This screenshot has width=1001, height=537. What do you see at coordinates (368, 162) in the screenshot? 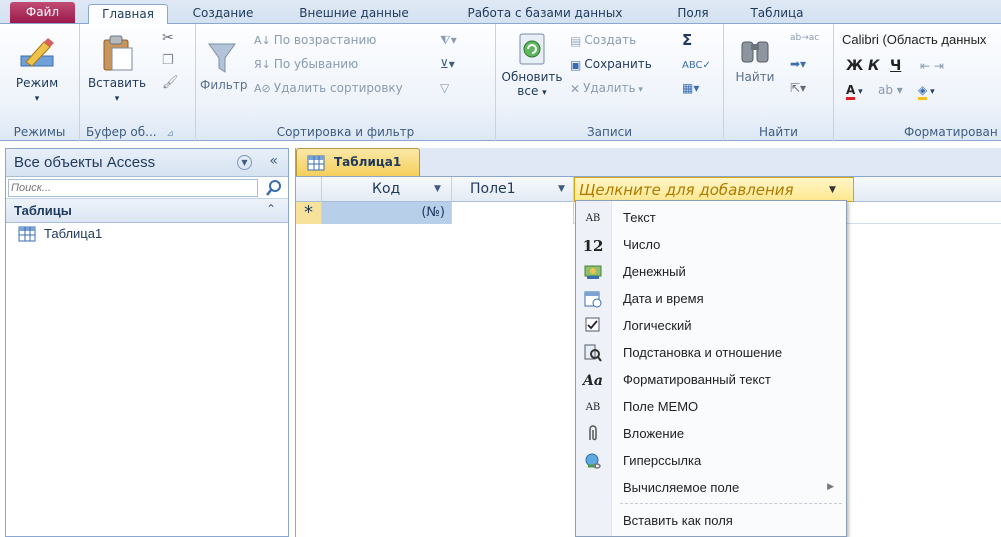
I see `document-tab-label: Таблица1` at bounding box center [368, 162].